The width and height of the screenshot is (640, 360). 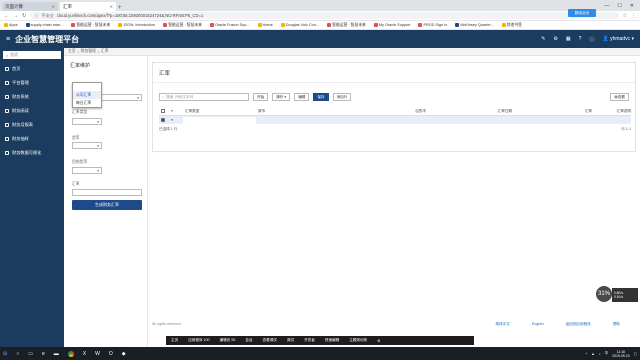 What do you see at coordinates (87, 87) in the screenshot?
I see `dropdown-option` at bounding box center [87, 87].